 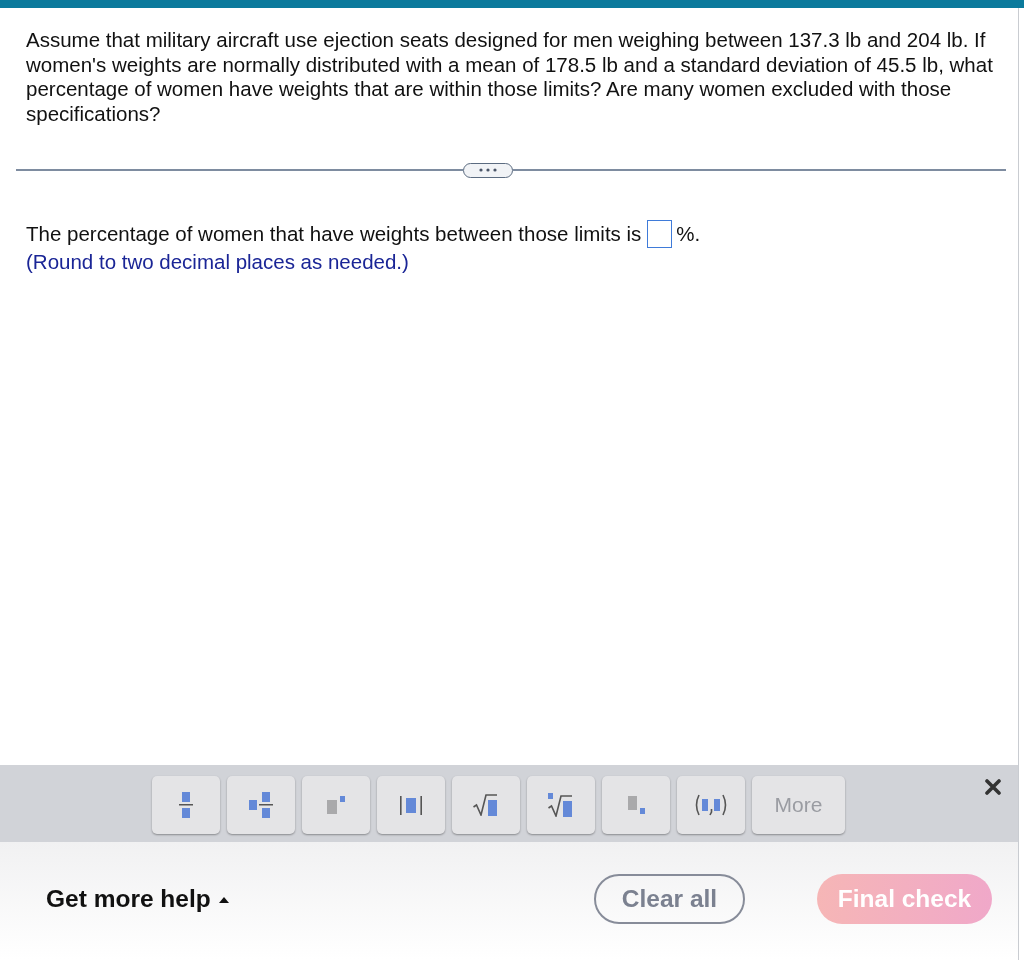 What do you see at coordinates (660, 234) in the screenshot?
I see `answer-box` at bounding box center [660, 234].